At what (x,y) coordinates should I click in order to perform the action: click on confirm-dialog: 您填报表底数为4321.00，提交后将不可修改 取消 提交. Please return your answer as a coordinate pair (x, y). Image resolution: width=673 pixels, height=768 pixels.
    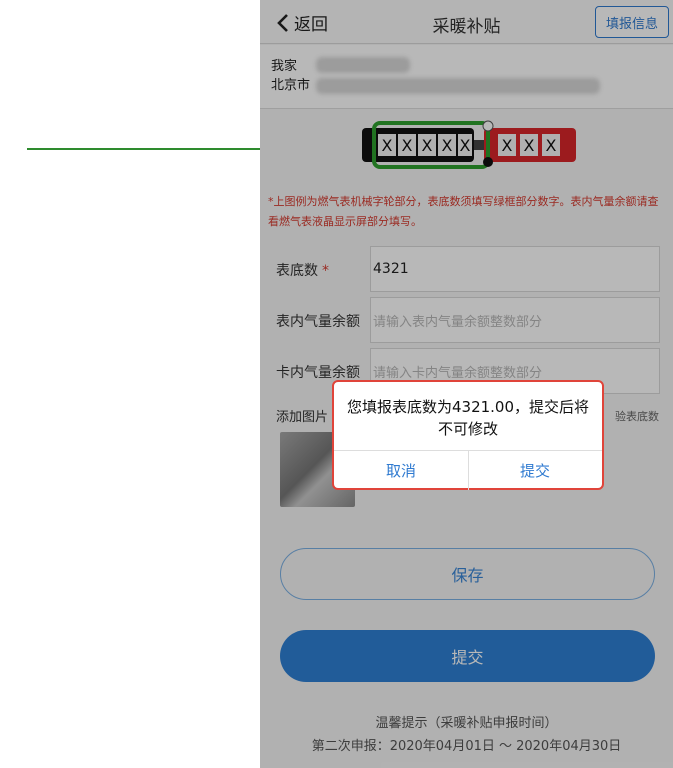
    Looking at the image, I should click on (468, 435).